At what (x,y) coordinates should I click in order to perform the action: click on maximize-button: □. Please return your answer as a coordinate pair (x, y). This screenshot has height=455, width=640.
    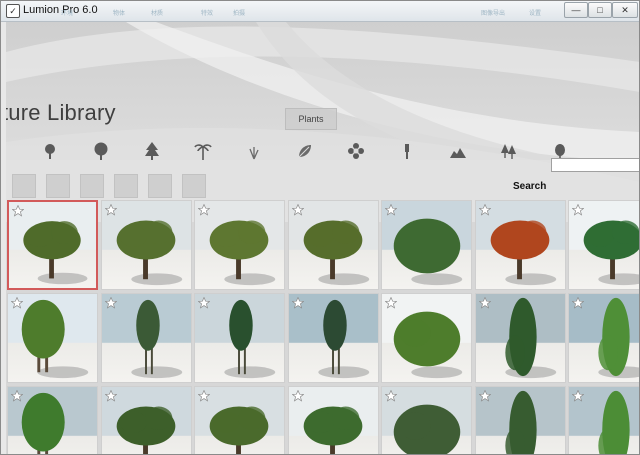
    Looking at the image, I should click on (600, 10).